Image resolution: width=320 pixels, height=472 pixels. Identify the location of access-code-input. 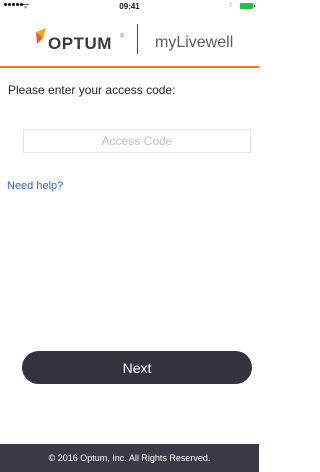
(137, 141).